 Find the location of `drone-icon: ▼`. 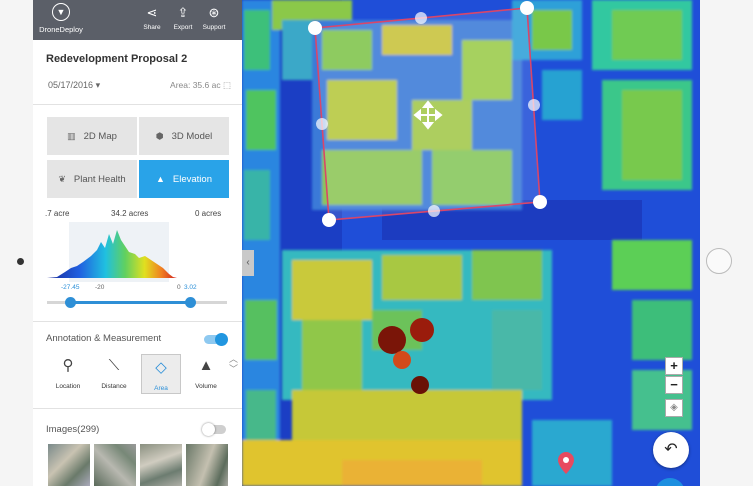

drone-icon: ▼ is located at coordinates (61, 12).